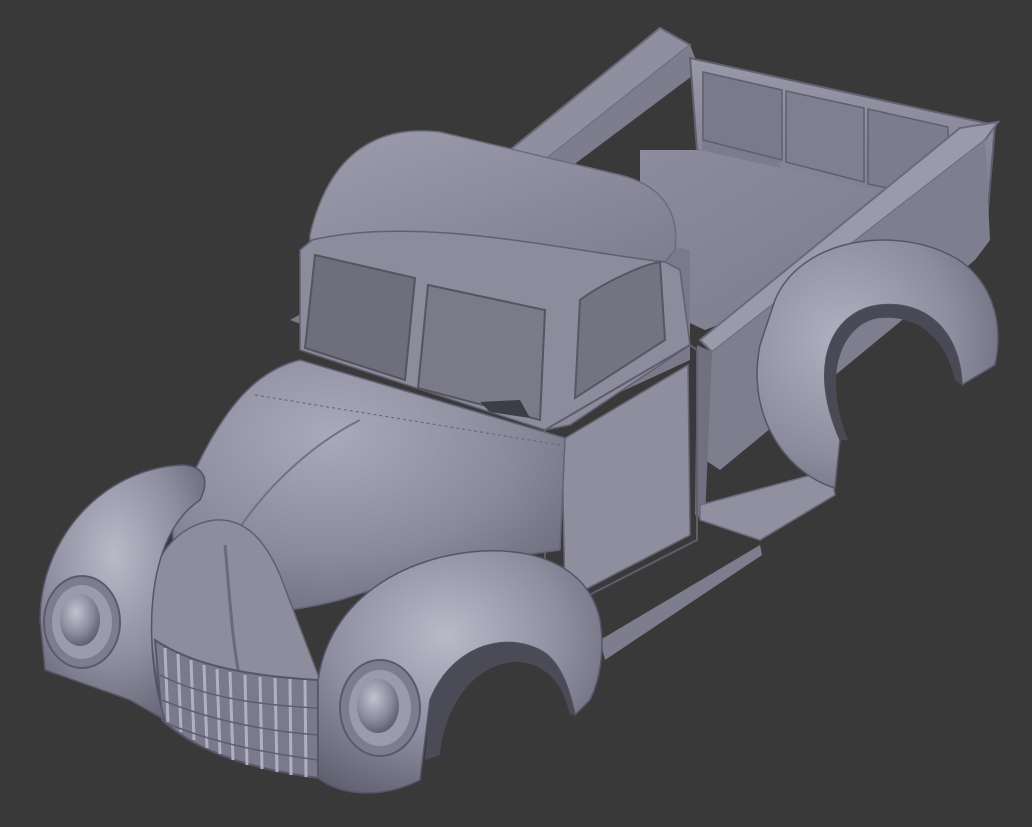 The image size is (1032, 827). I want to click on rear-fender, so click(877, 364).